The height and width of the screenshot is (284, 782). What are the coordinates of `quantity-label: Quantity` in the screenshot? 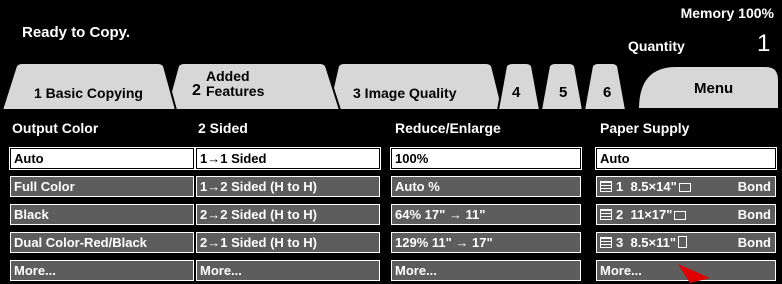 It's located at (656, 46).